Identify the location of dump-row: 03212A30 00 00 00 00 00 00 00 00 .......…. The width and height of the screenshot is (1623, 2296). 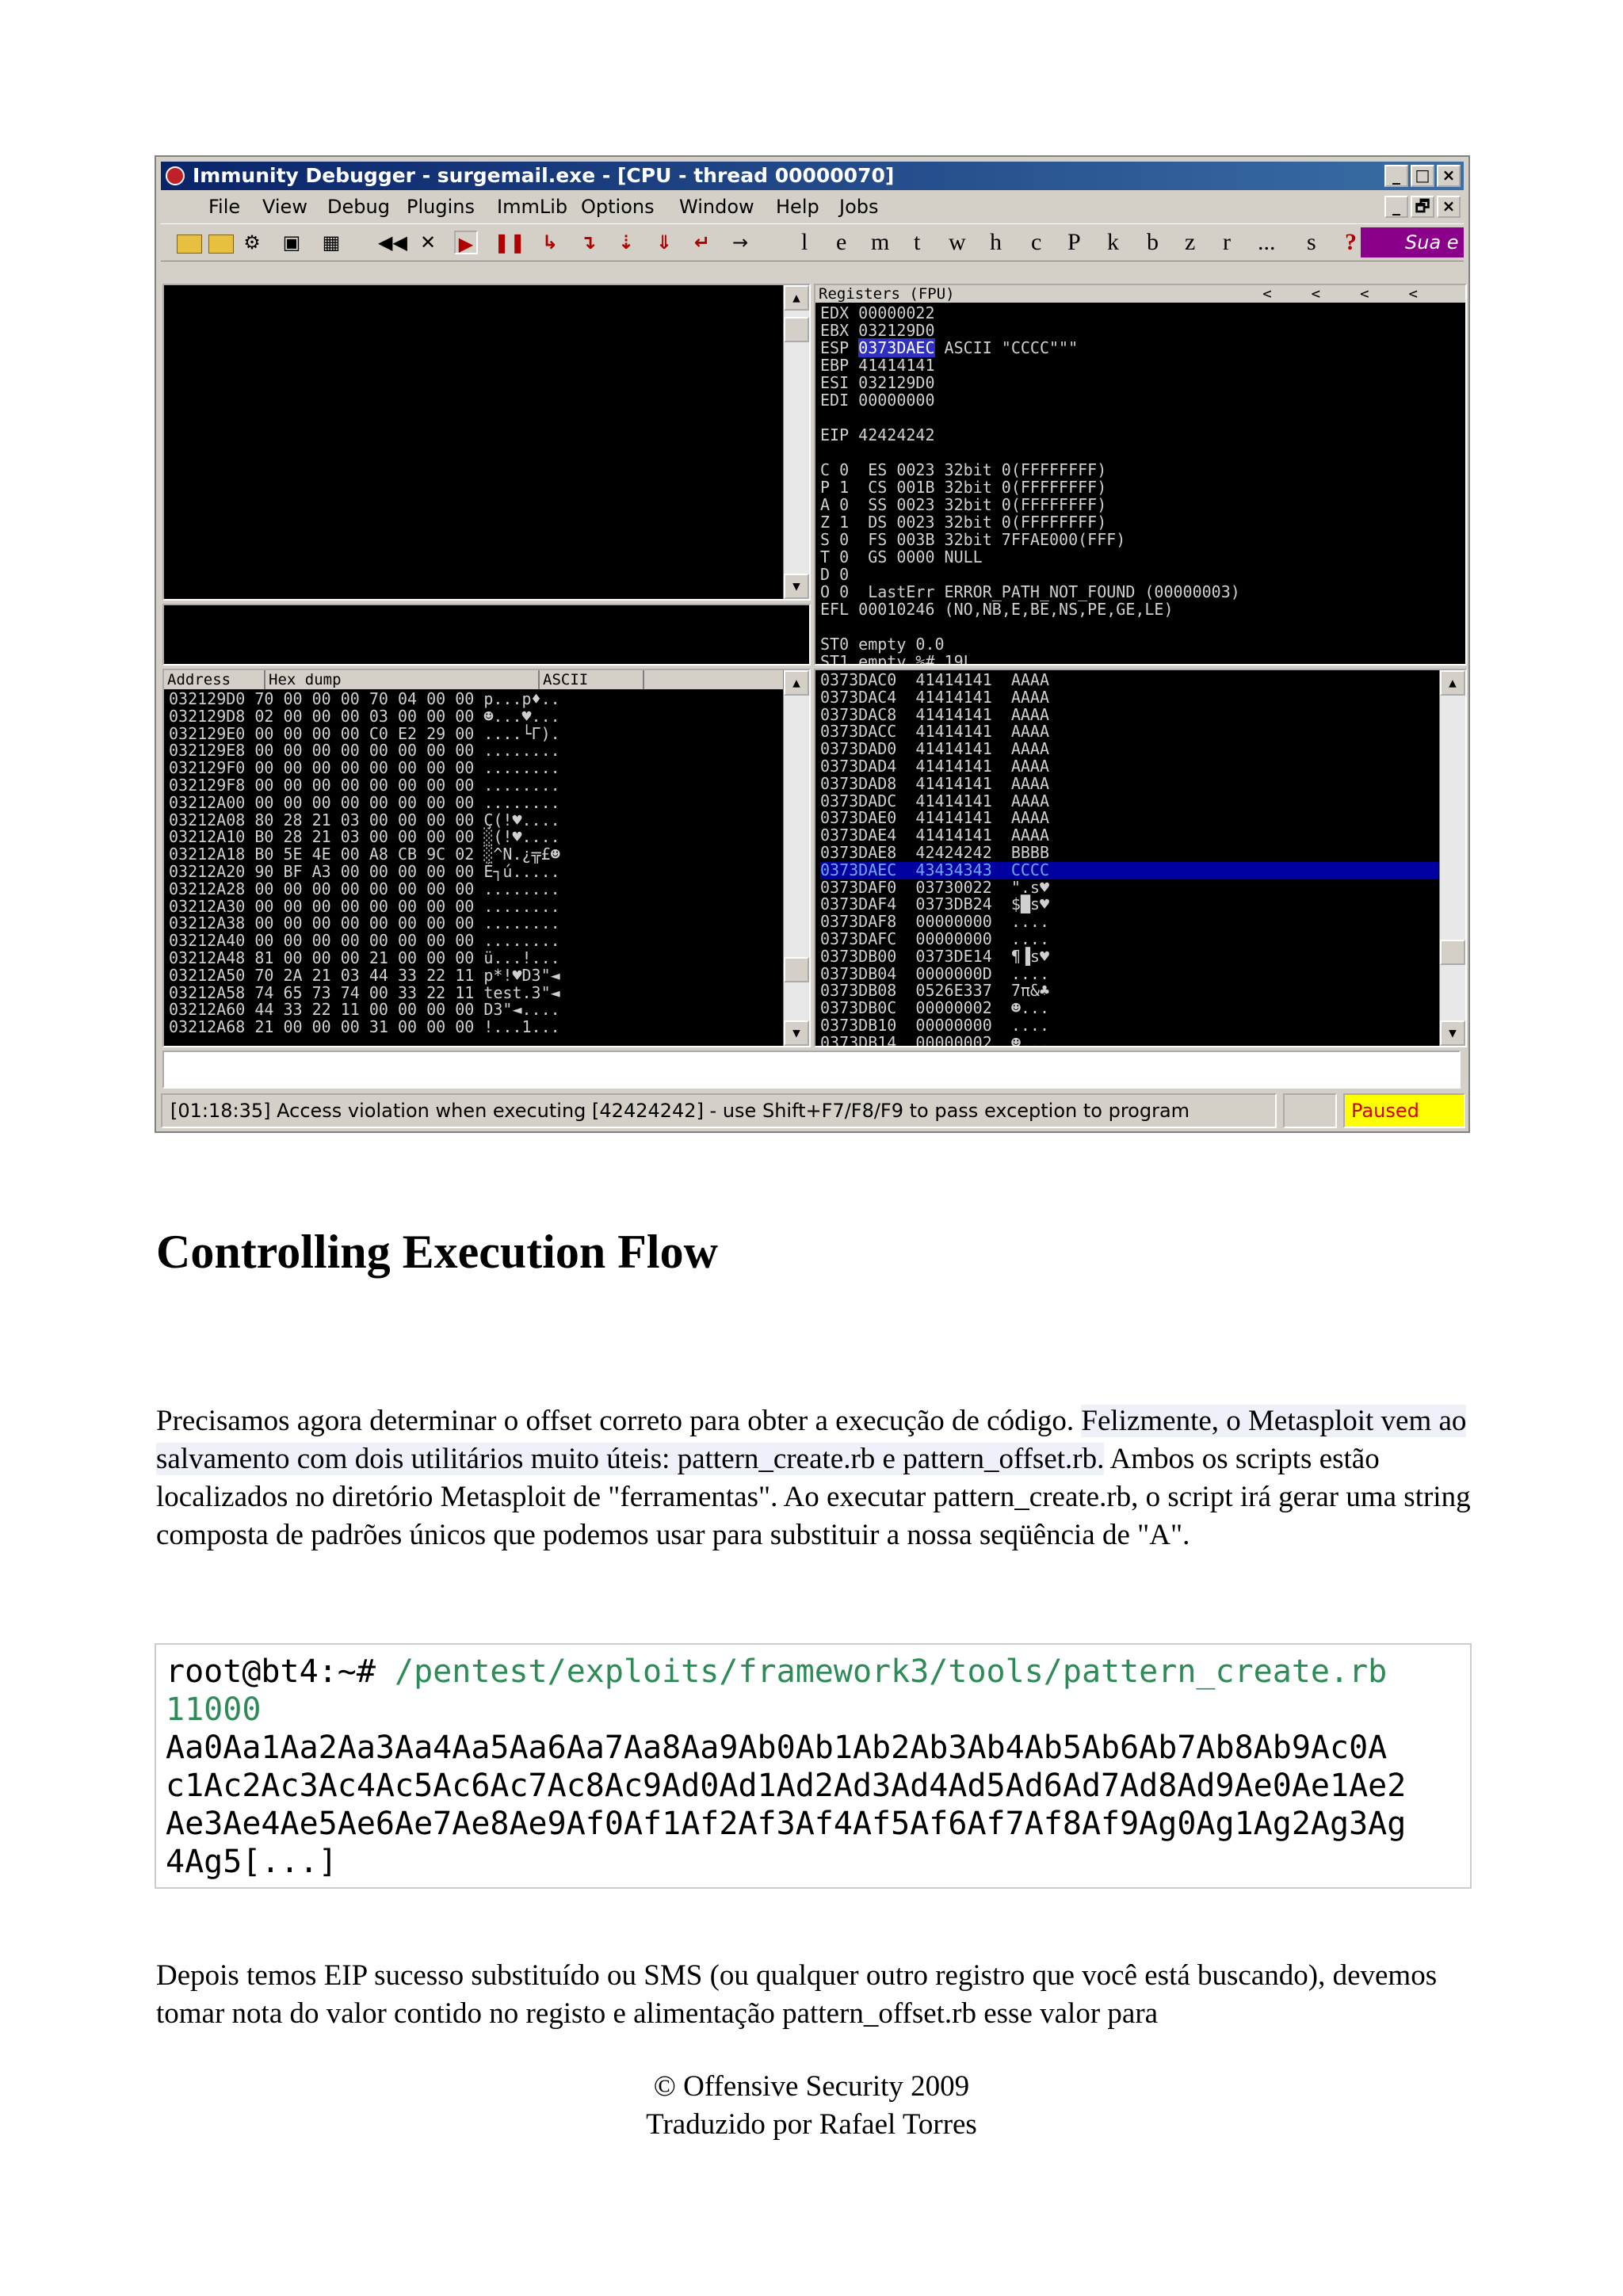
(364, 907).